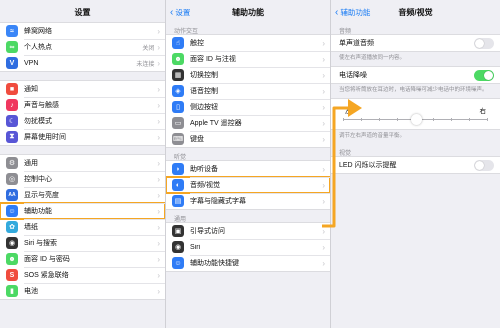  Describe the element at coordinates (413, 90) in the screenshot. I see `noise-cancel-description: 当您将听筒放在耳边时，电话降噪可减少电话中的环境噪声。` at that location.